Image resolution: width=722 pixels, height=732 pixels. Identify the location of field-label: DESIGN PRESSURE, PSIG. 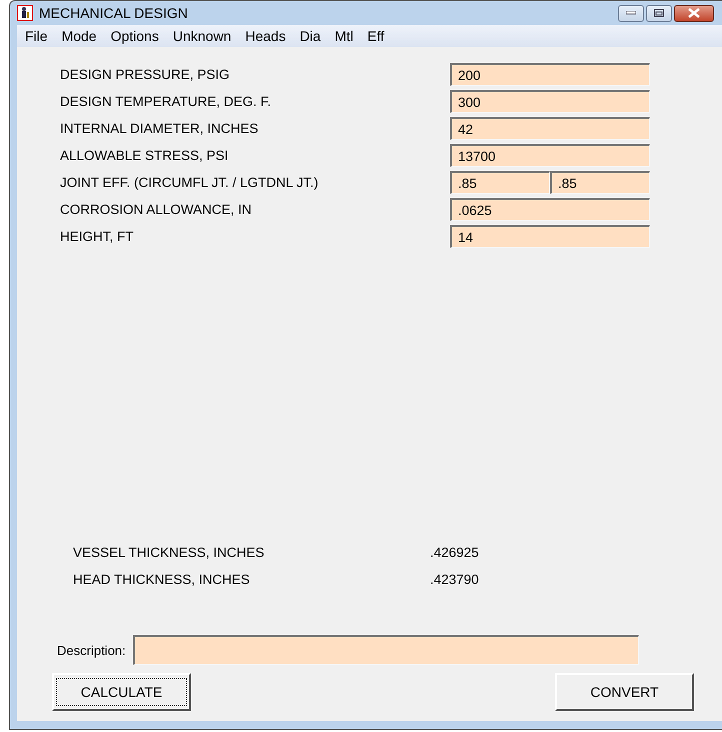
(145, 74).